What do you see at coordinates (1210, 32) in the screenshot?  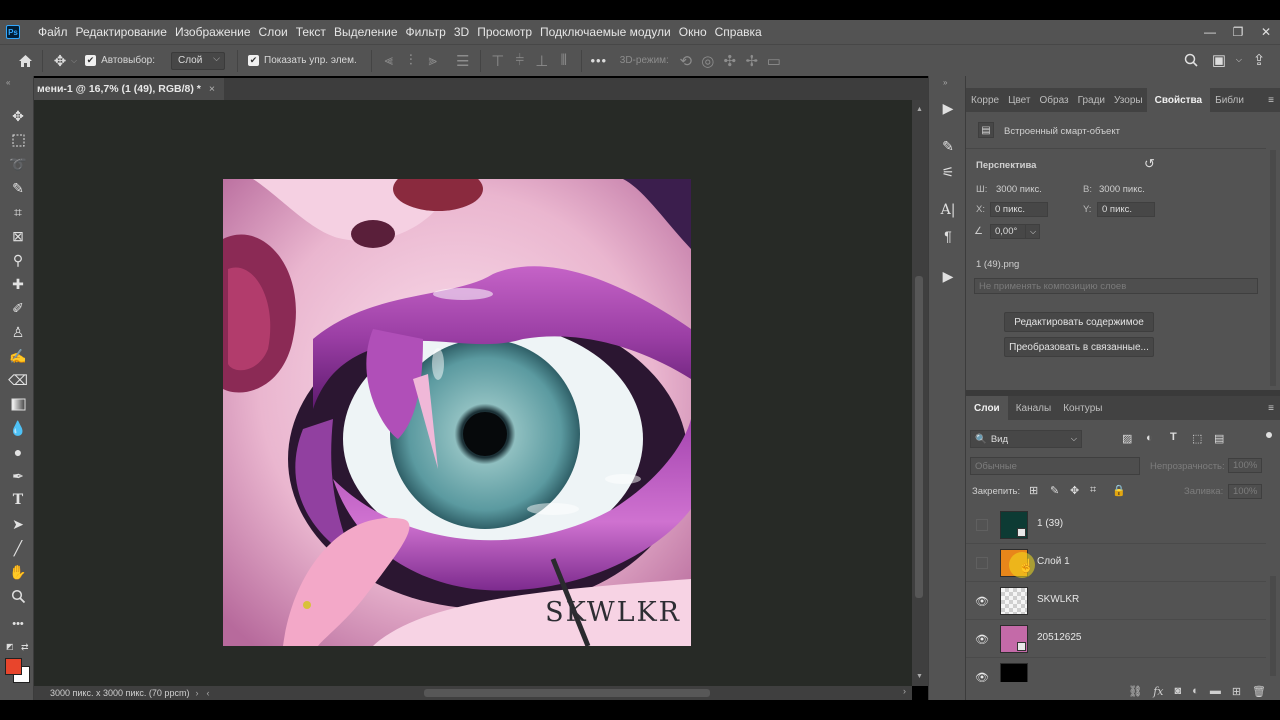 I see `minimize-button: —` at bounding box center [1210, 32].